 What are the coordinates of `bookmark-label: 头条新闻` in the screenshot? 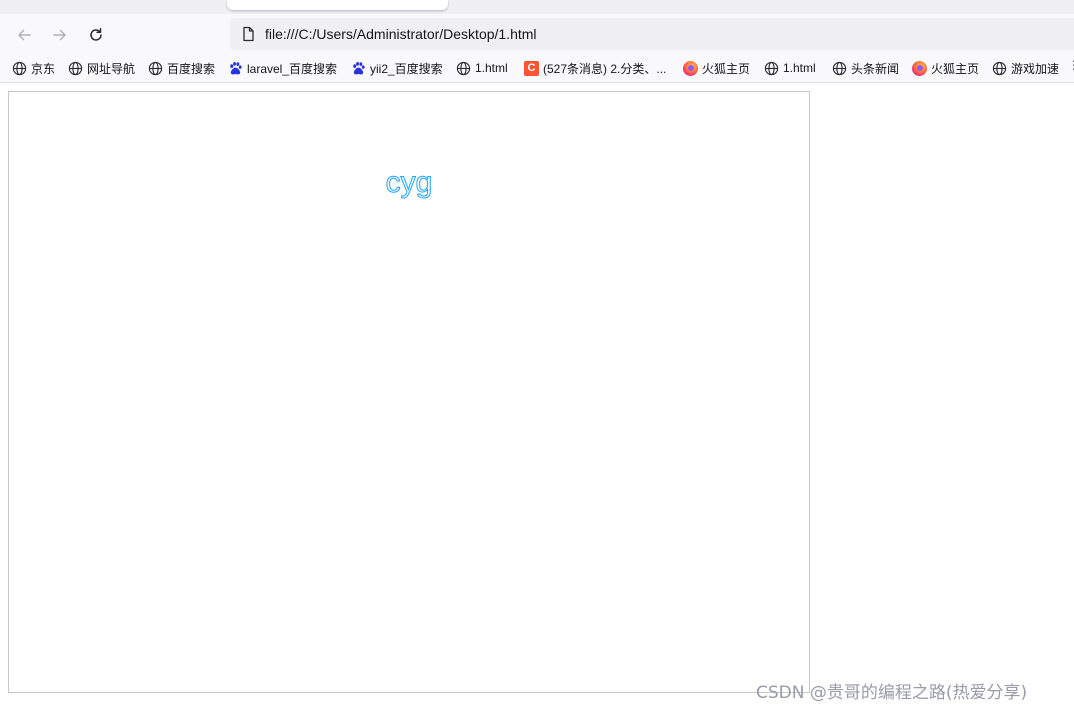 It's located at (875, 68).